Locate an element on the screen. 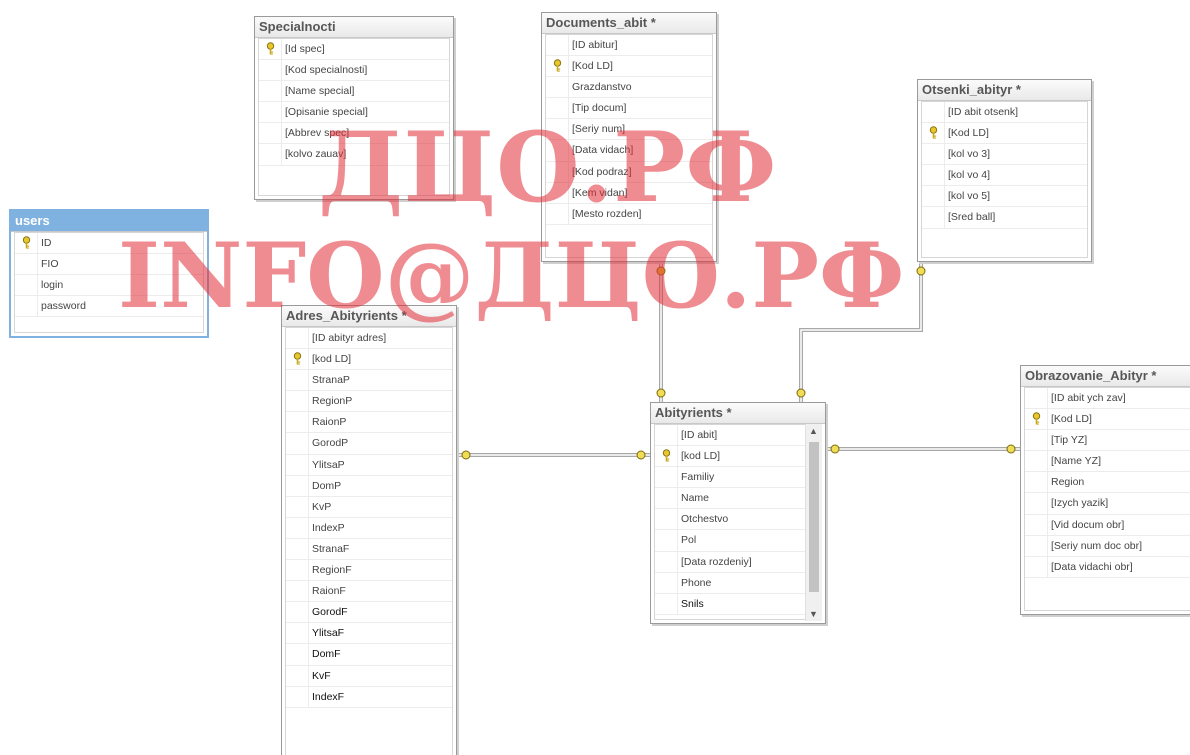 This screenshot has height=755, width=1190. column-row: [Seriy num doc obr] is located at coordinates (1107, 546).